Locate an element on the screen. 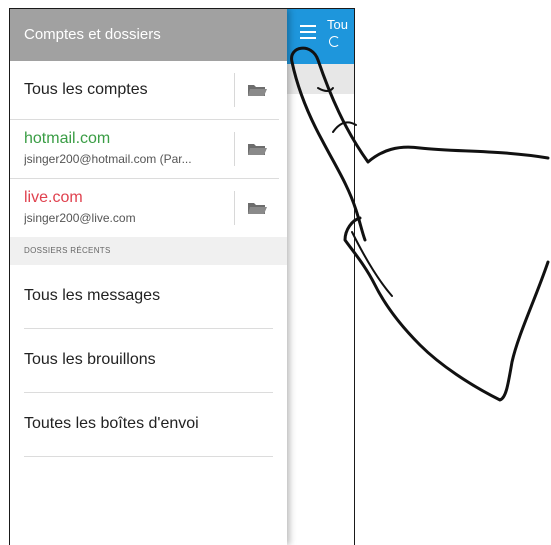  account-title: hotmail.com is located at coordinates (67, 138).